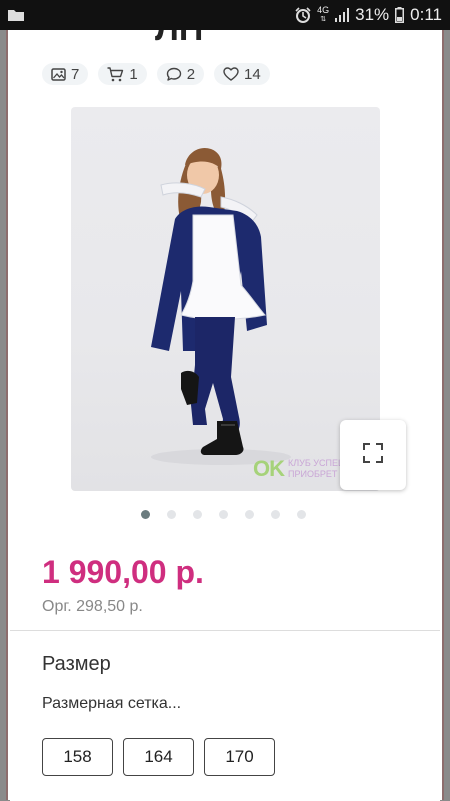 The width and height of the screenshot is (450, 801). What do you see at coordinates (115, 74) in the screenshot?
I see `cart-icon` at bounding box center [115, 74].